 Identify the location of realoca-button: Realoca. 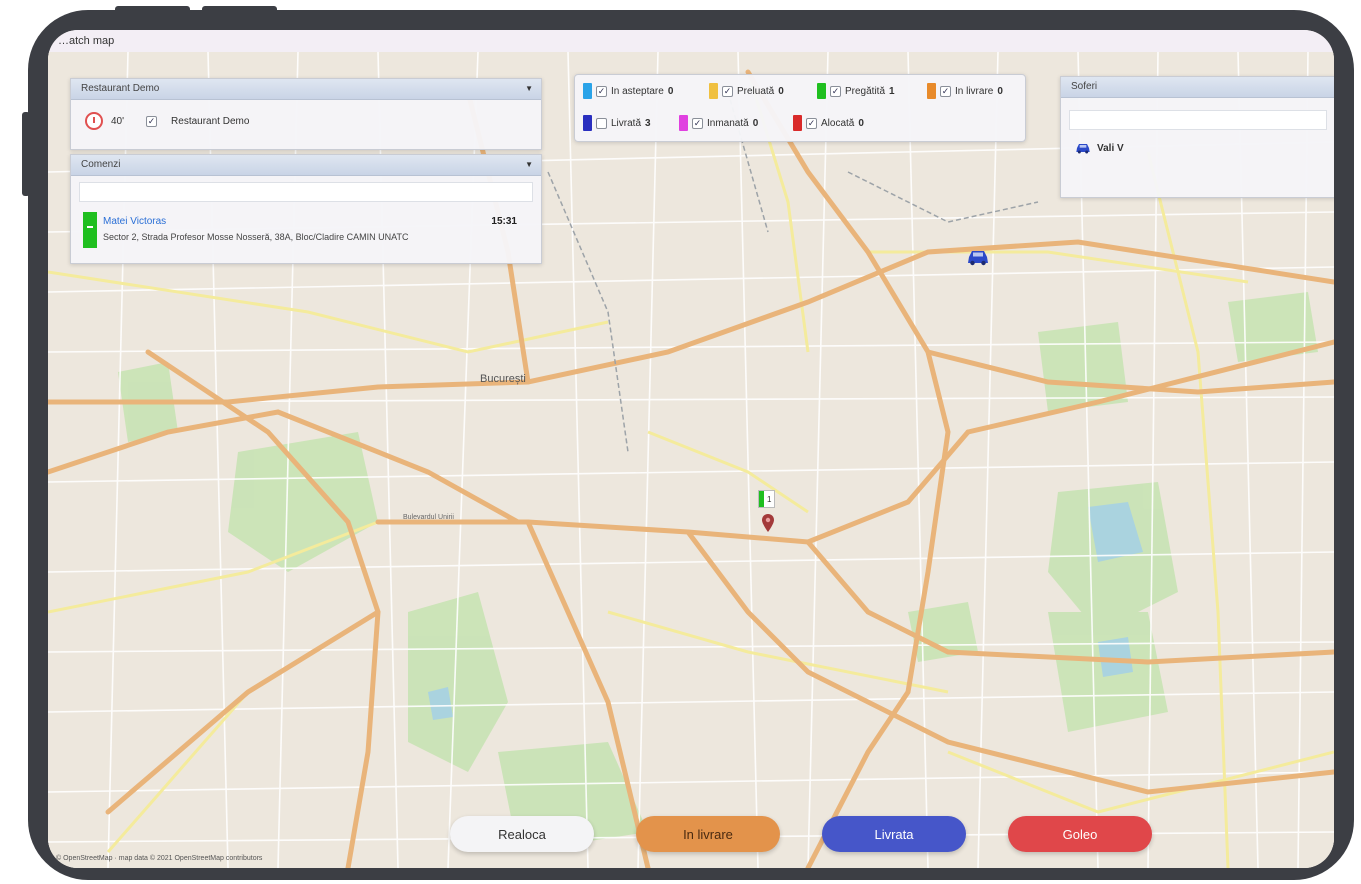
(522, 834).